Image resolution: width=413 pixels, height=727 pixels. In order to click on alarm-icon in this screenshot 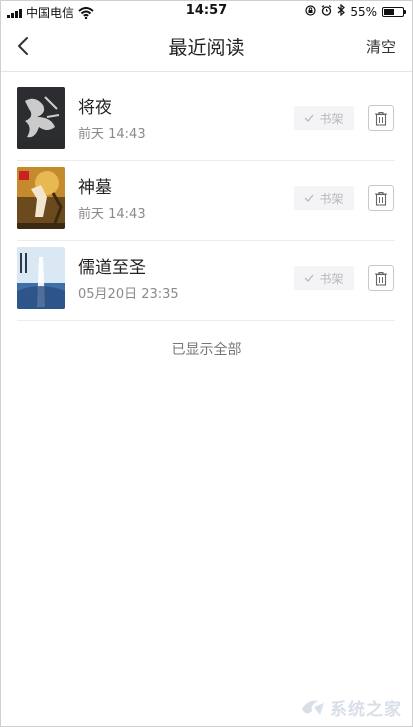, I will do `click(326, 11)`.